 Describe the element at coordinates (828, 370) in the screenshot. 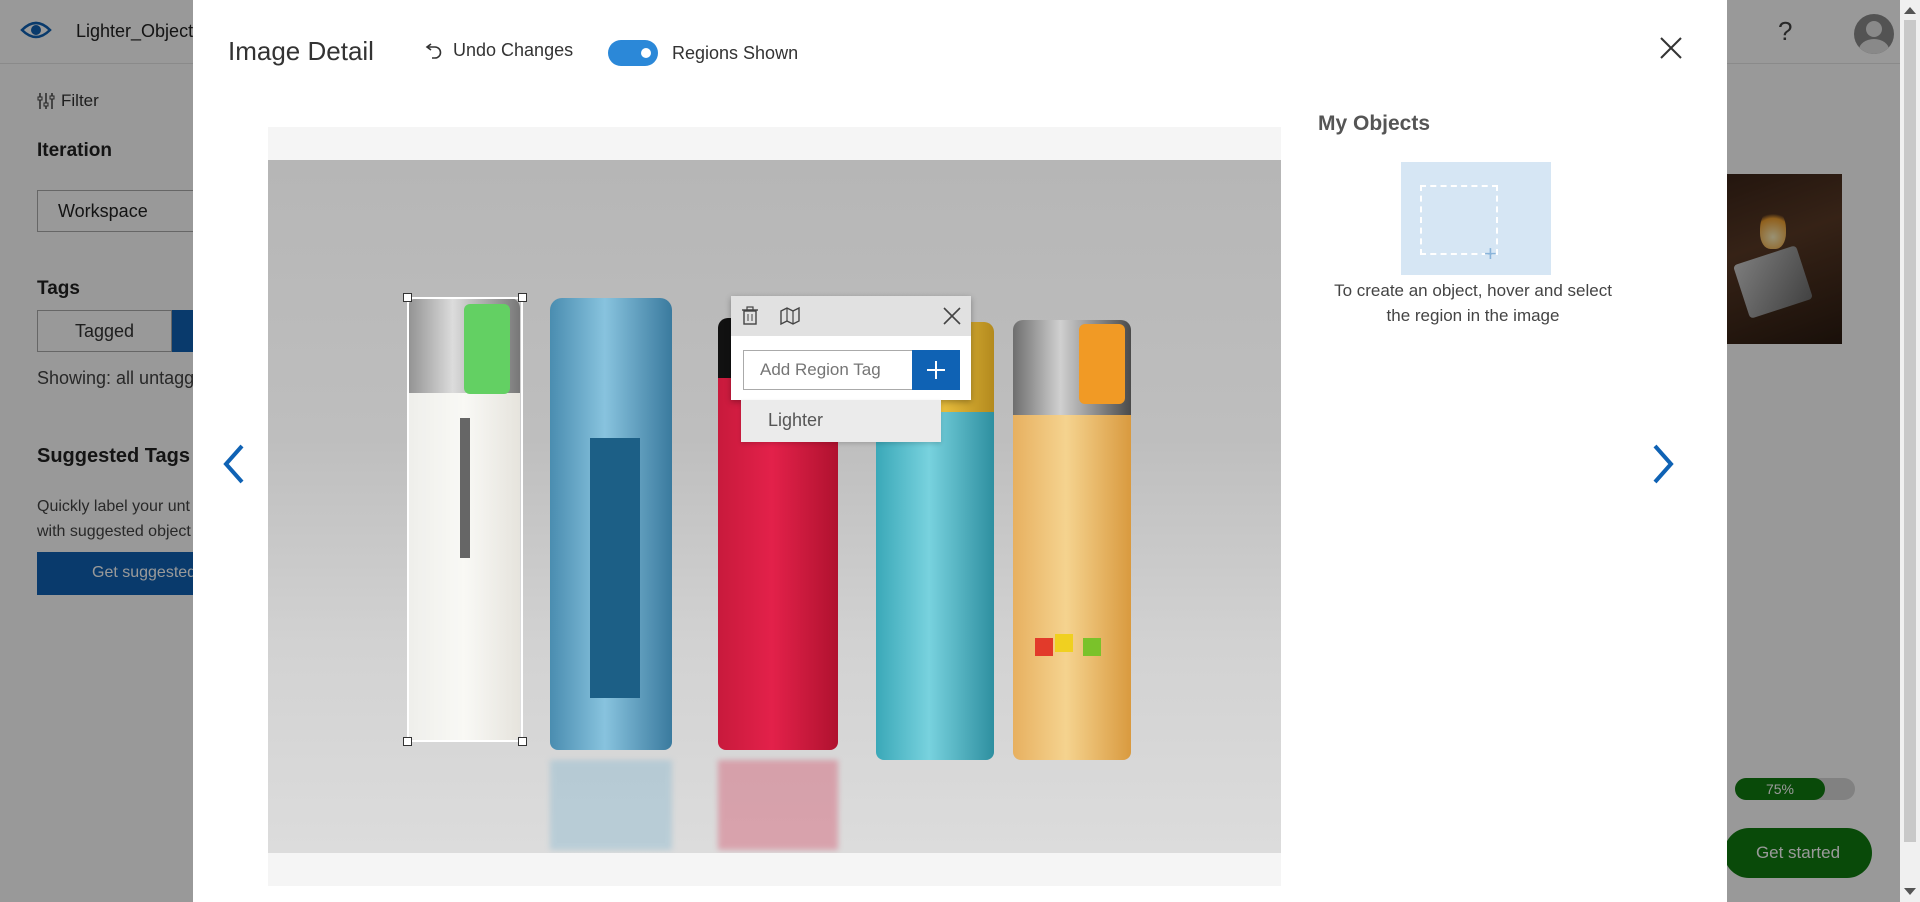

I see `region-tag-input` at that location.